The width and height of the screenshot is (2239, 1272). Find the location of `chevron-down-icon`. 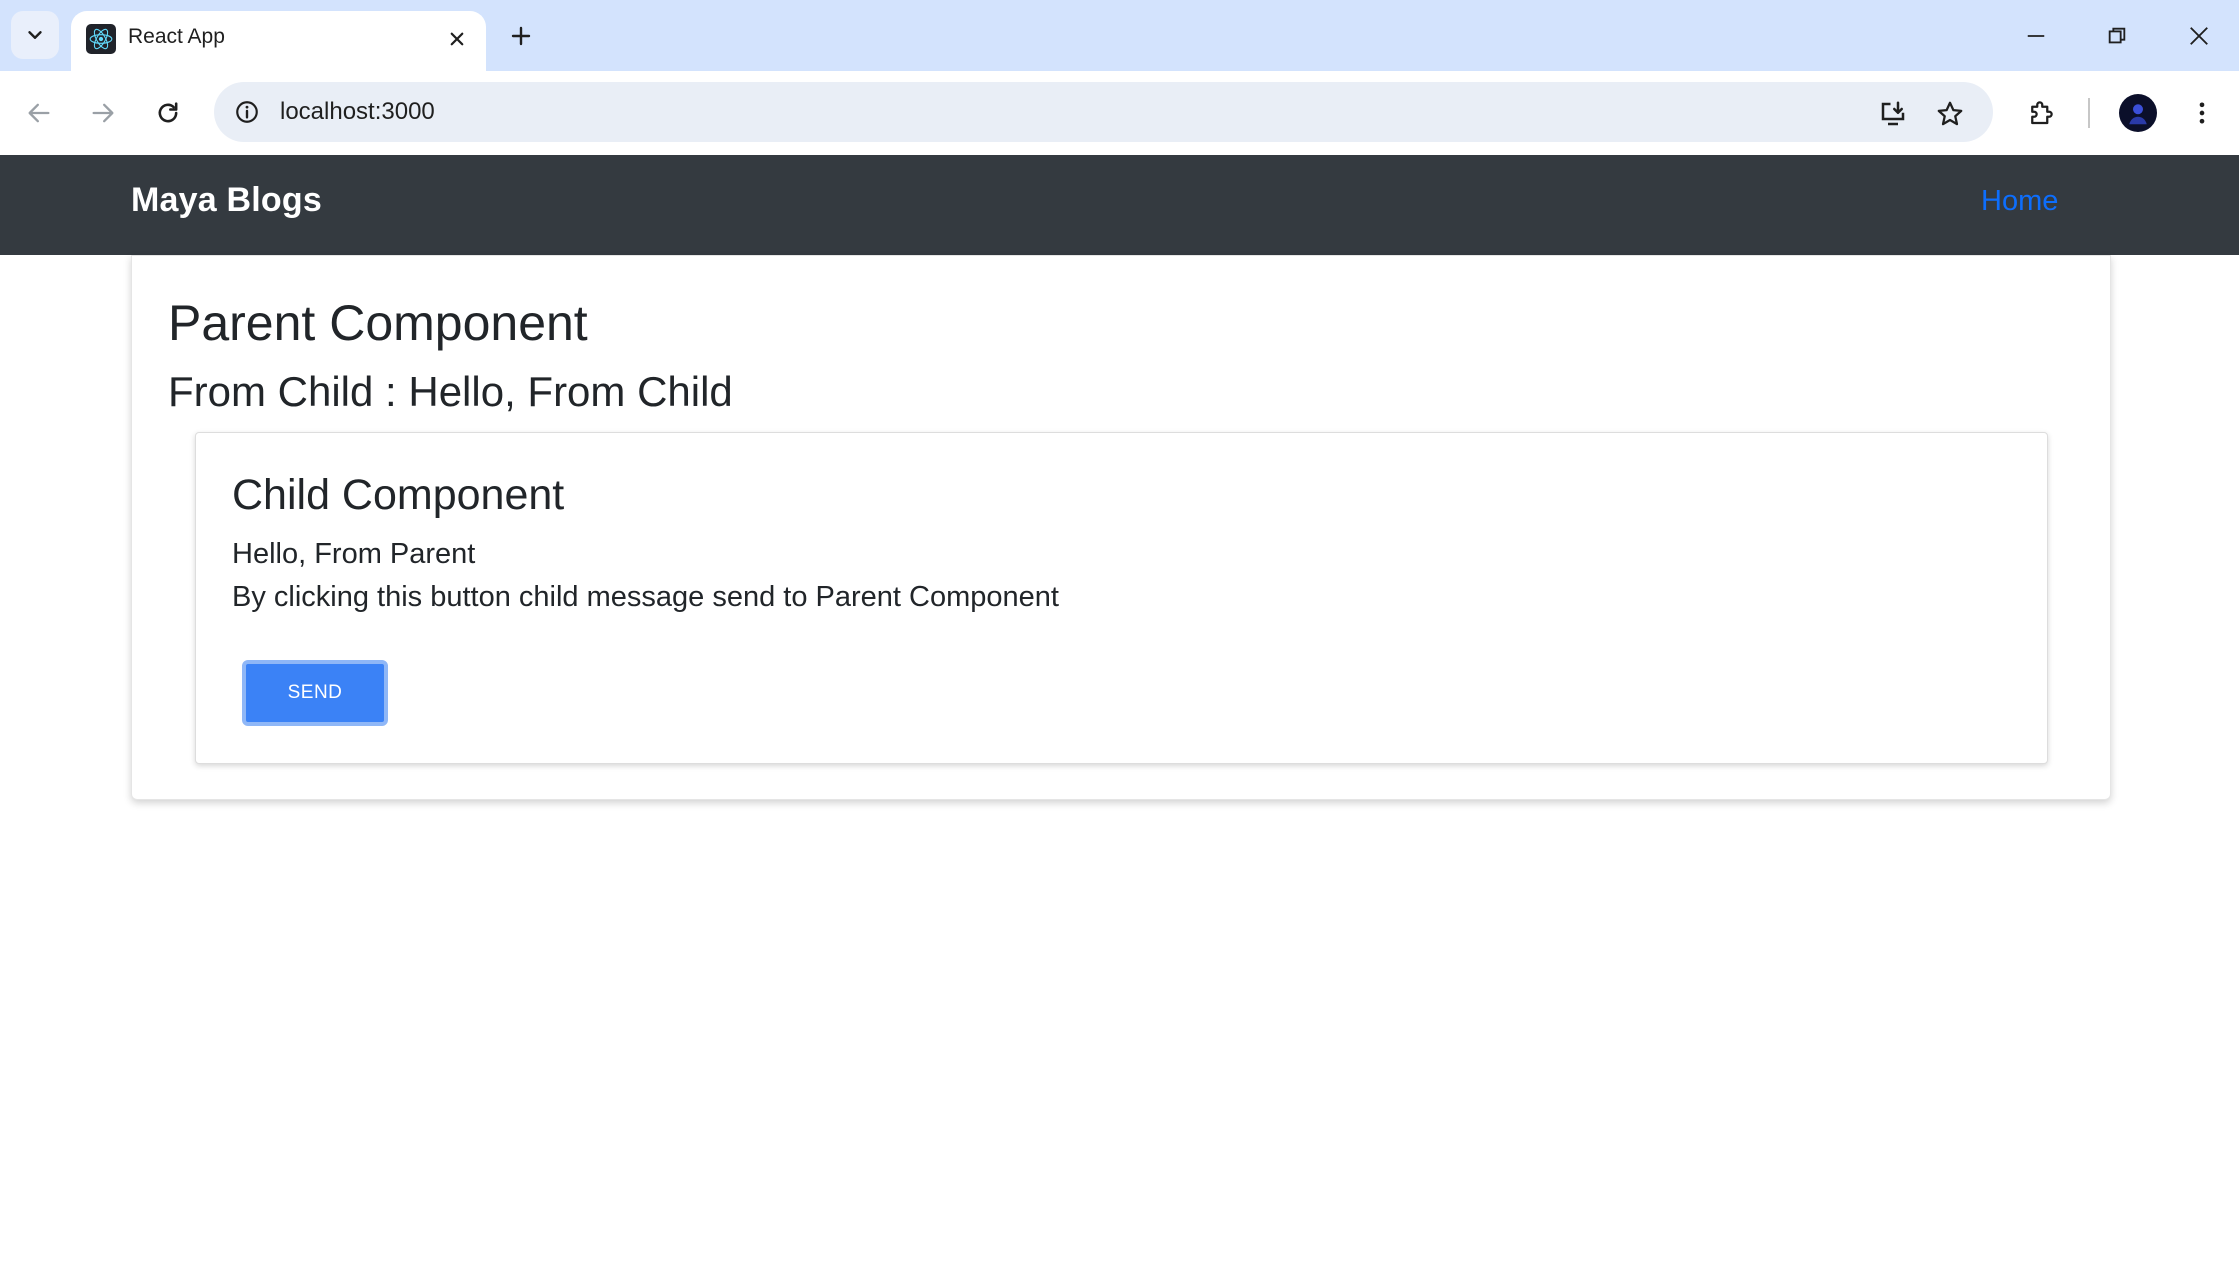

chevron-down-icon is located at coordinates (35, 35).